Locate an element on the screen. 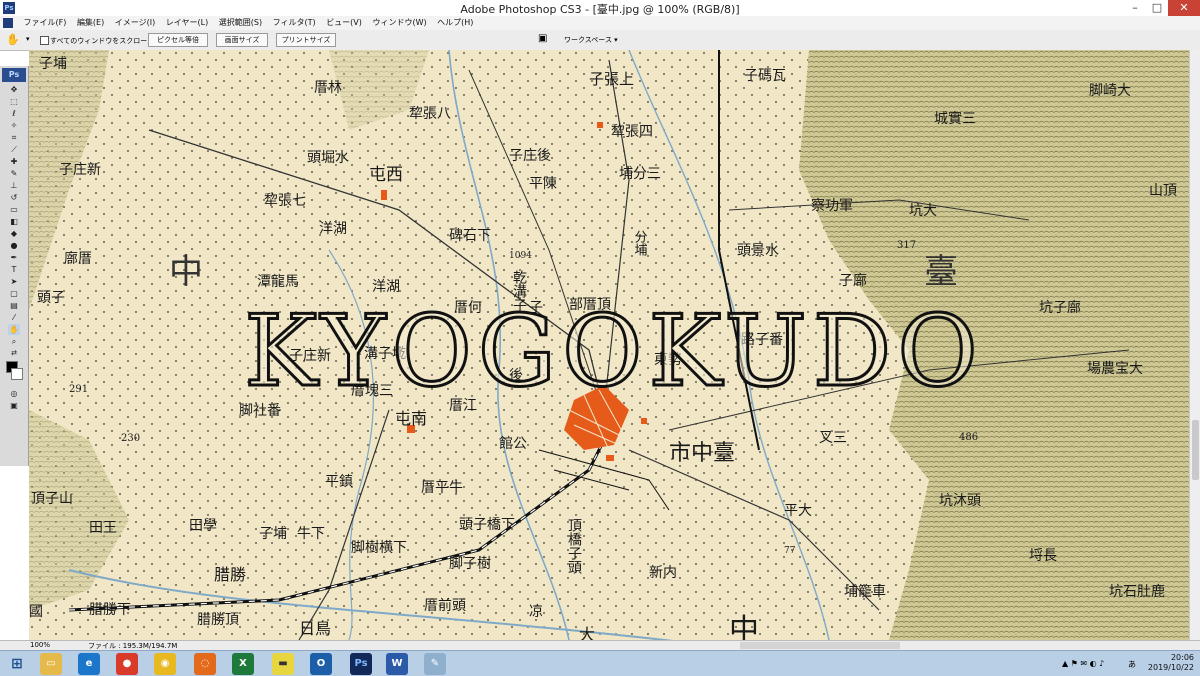 This screenshot has height=676, width=1200. tool-preset-chevron-icon: ▾ is located at coordinates (28, 39).